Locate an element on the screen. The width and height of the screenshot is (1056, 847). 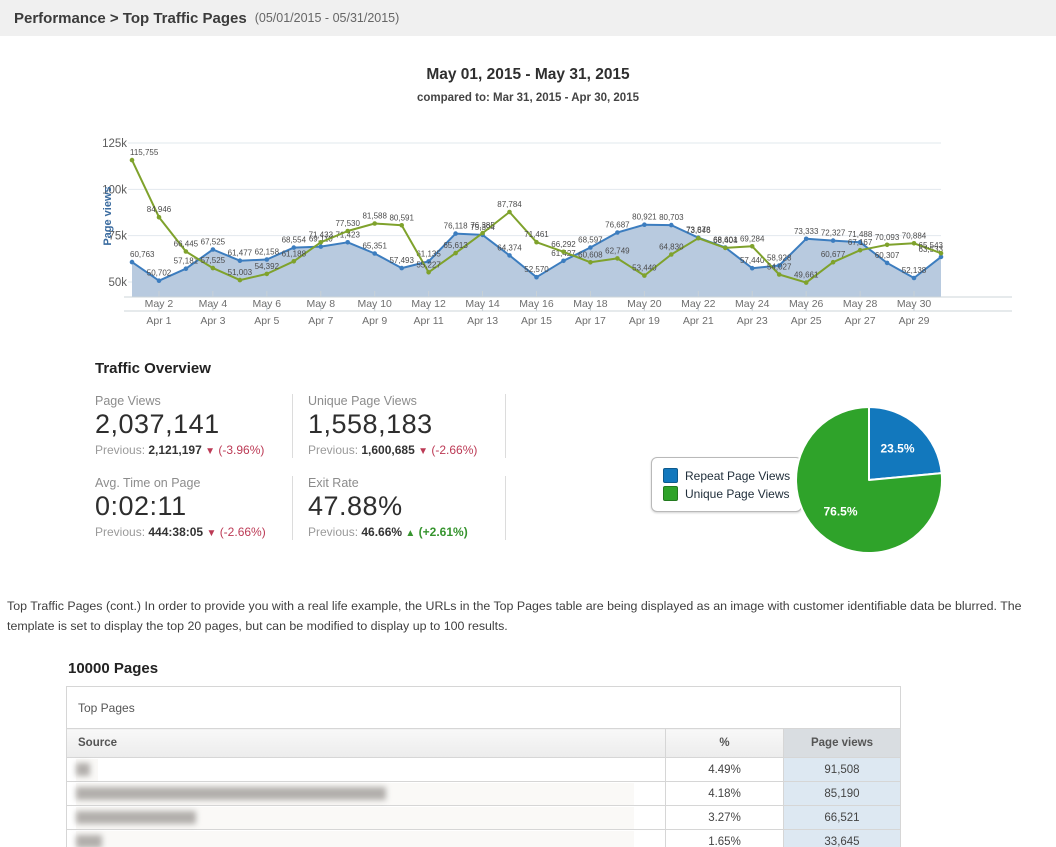
blurred-source-image is located at coordinates (355, 793).